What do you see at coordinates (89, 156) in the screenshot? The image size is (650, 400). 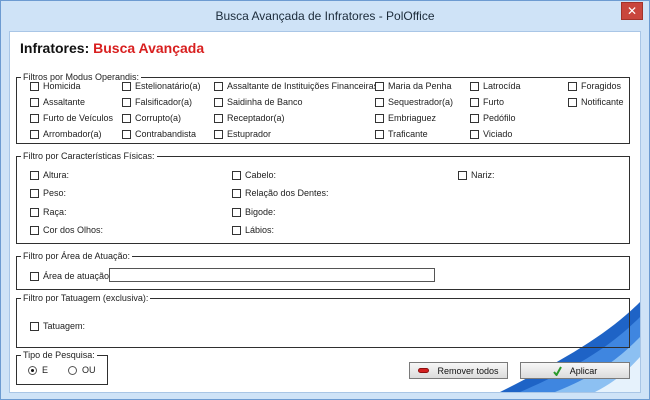 I see `fisicas-legend: Filtro por Características Físicas:` at bounding box center [89, 156].